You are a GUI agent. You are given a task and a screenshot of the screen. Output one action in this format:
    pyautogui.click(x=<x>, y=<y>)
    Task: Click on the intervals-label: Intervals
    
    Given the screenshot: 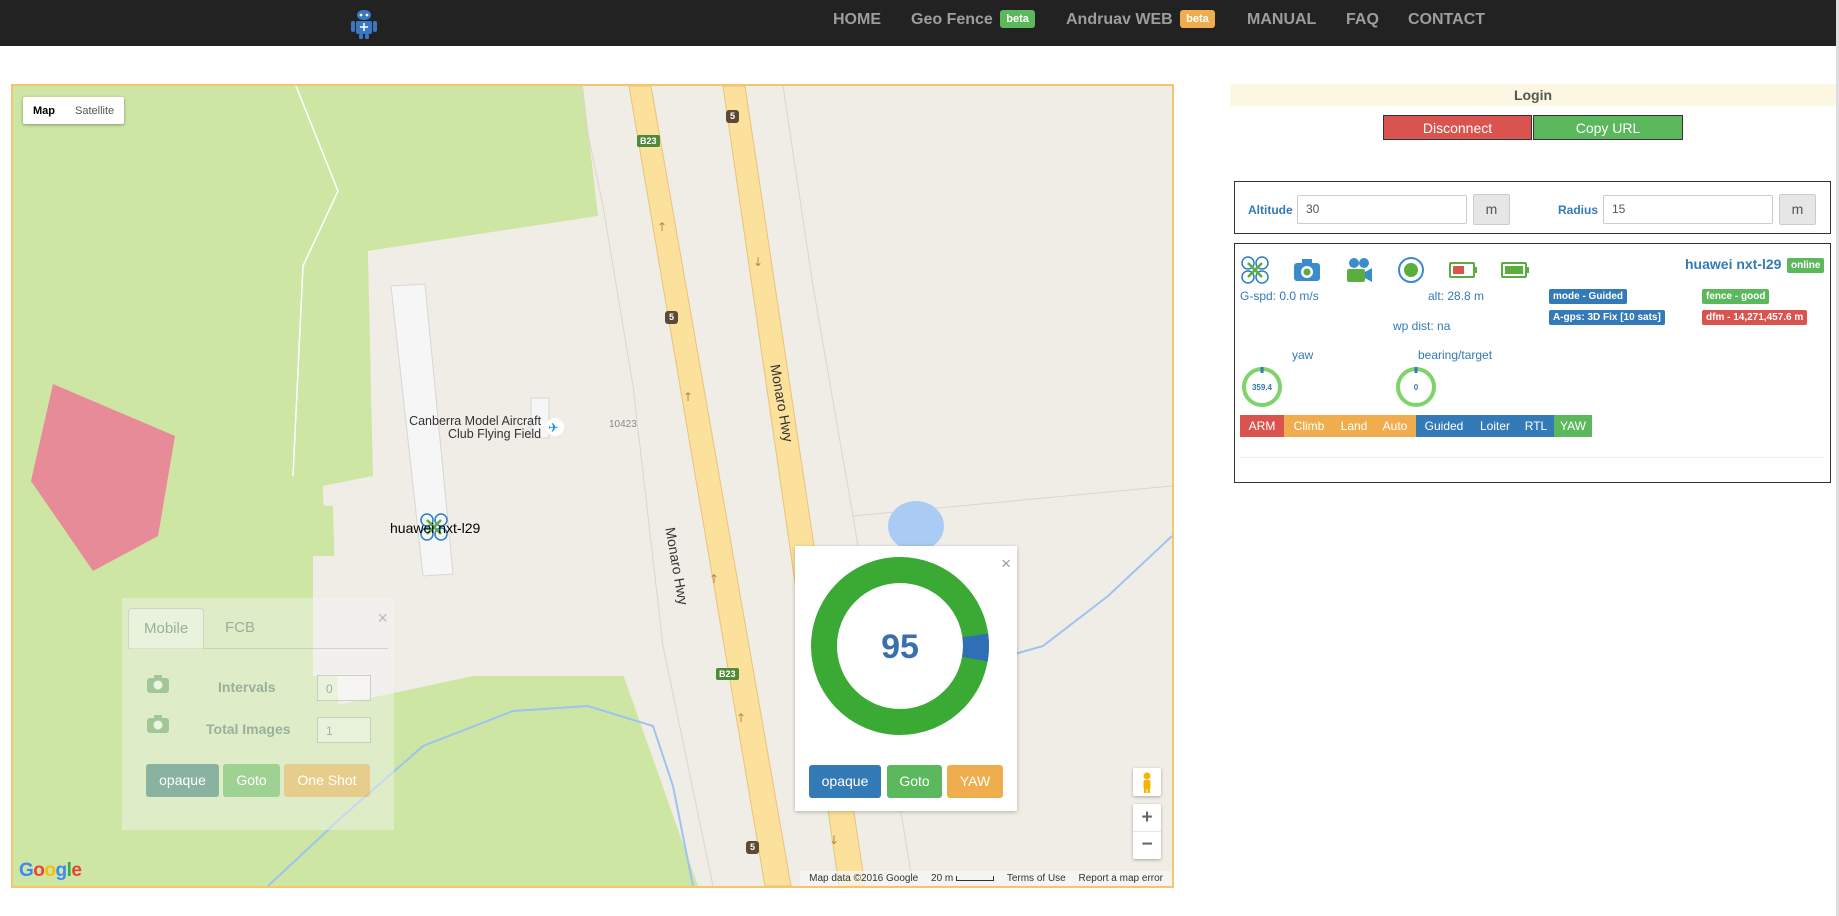 What is the action you would take?
    pyautogui.click(x=247, y=687)
    